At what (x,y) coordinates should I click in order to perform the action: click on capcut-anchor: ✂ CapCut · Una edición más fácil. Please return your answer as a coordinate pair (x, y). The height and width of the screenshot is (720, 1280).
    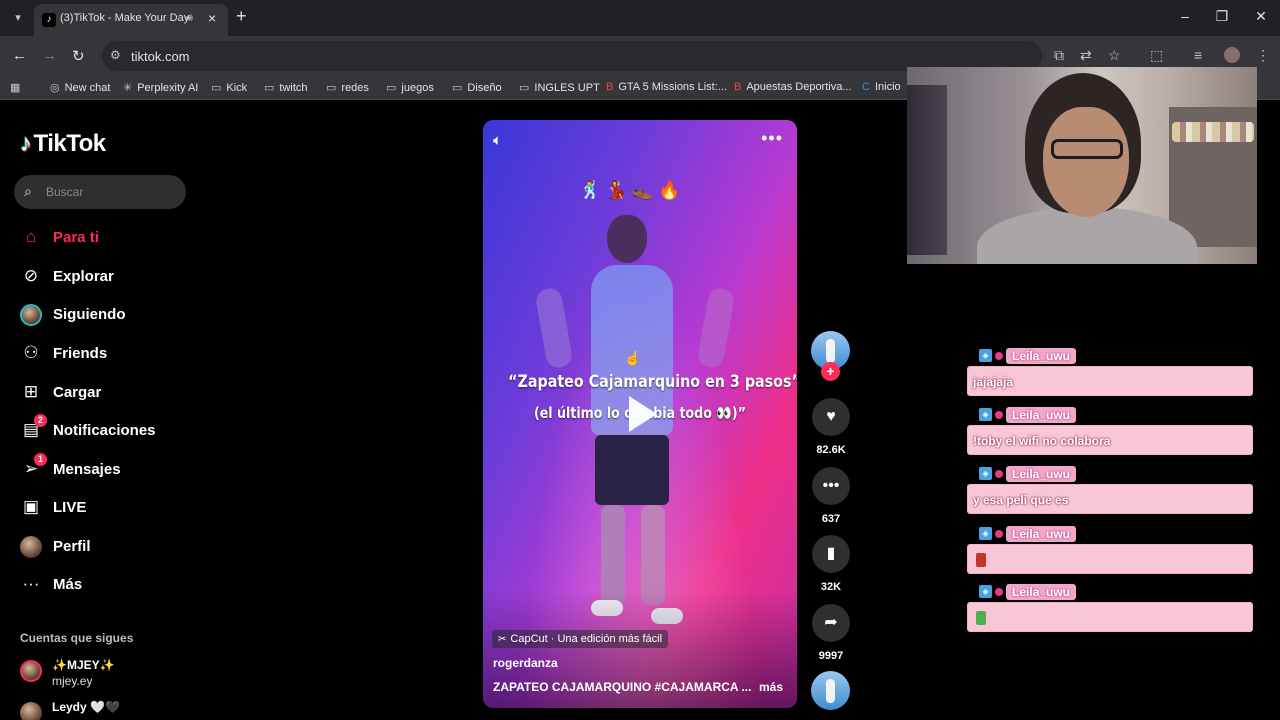
    Looking at the image, I should click on (580, 639).